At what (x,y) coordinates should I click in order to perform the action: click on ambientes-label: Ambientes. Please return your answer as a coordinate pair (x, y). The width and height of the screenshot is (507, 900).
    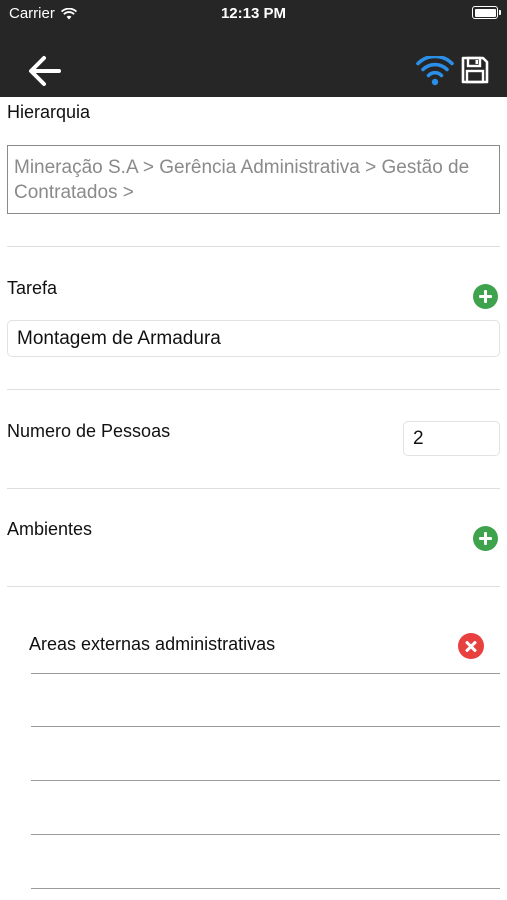
    Looking at the image, I should click on (50, 529).